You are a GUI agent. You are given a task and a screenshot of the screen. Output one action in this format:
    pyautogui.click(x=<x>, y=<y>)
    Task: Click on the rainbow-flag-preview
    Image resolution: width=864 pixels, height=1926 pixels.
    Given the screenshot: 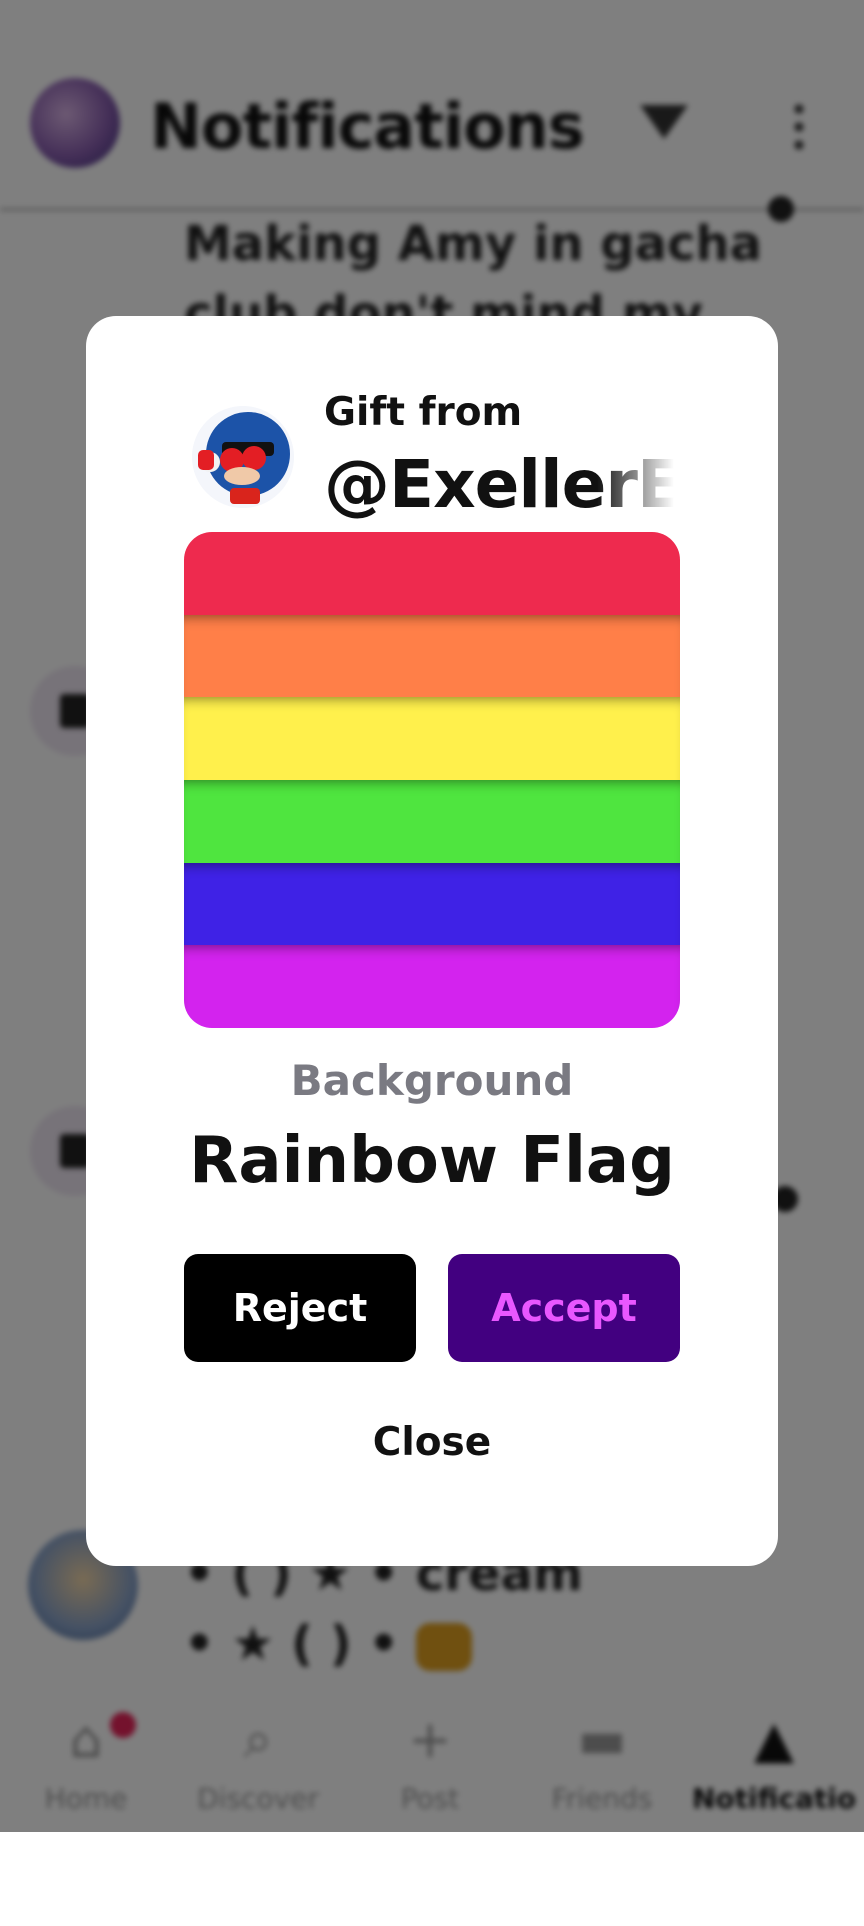 What is the action you would take?
    pyautogui.click(x=432, y=780)
    